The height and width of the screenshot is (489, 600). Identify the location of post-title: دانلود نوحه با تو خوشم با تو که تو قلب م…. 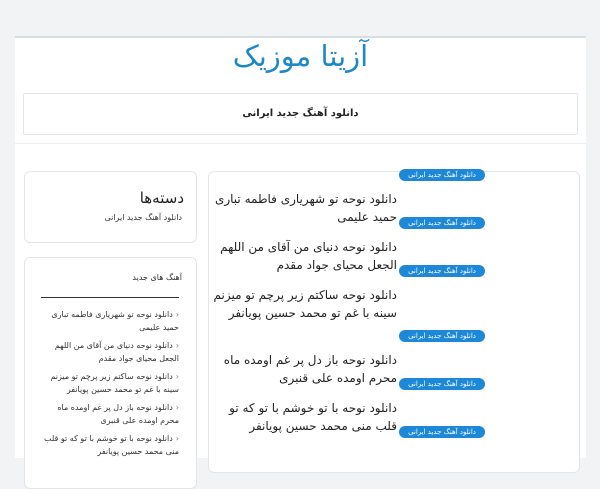
(303, 417).